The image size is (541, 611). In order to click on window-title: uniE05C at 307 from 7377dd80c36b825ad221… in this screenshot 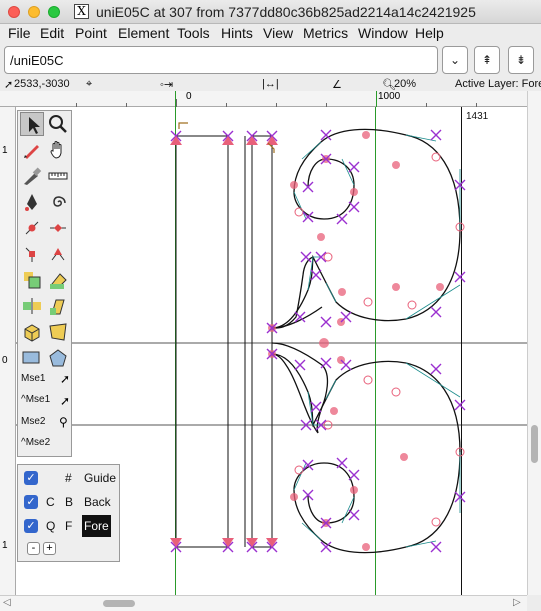, I will do `click(286, 12)`.